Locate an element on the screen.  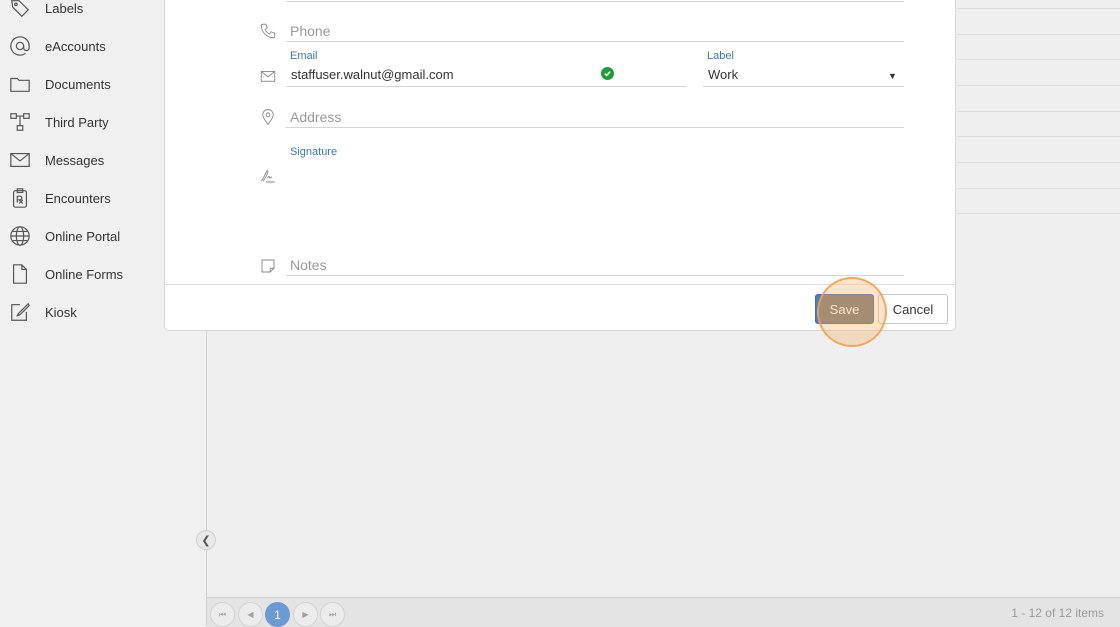
first-page-button: ⏮ is located at coordinates (222, 614).